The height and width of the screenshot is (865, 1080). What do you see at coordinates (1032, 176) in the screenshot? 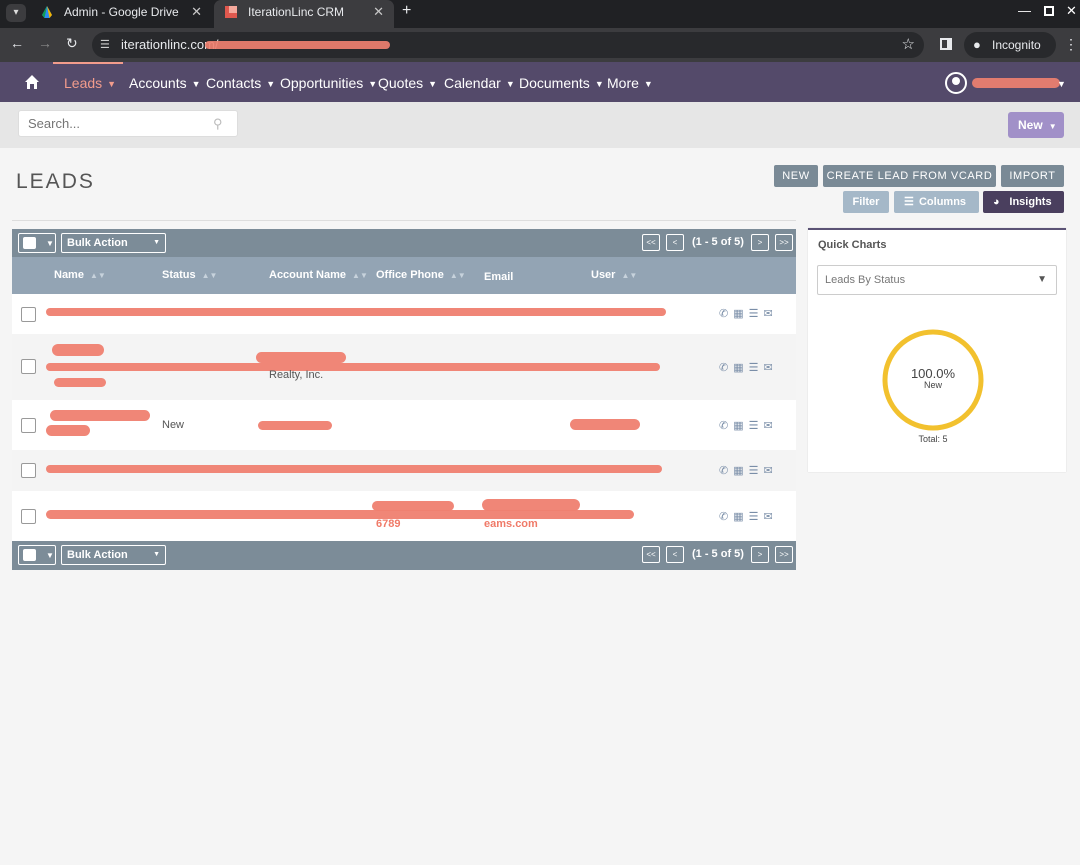
I see `import-button: IMPORT` at bounding box center [1032, 176].